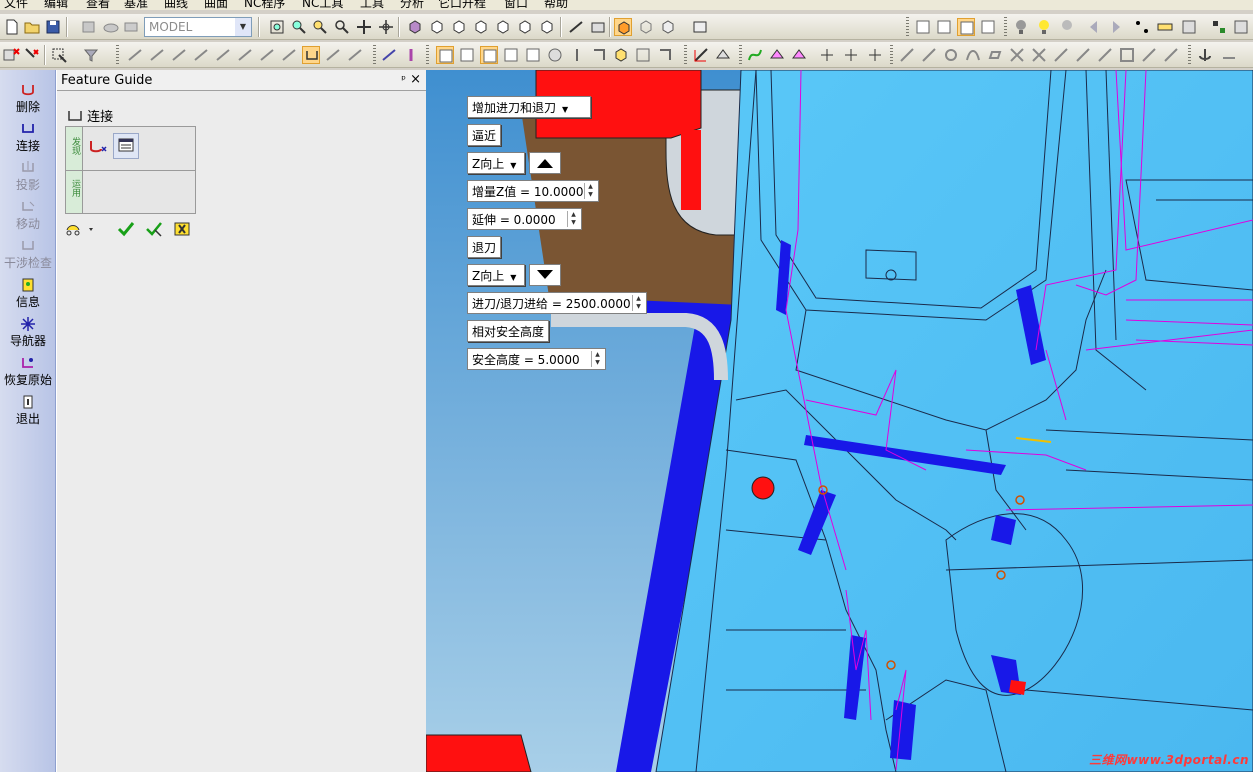 The image size is (1253, 772). I want to click on approach-up-arrow-icon, so click(545, 163).